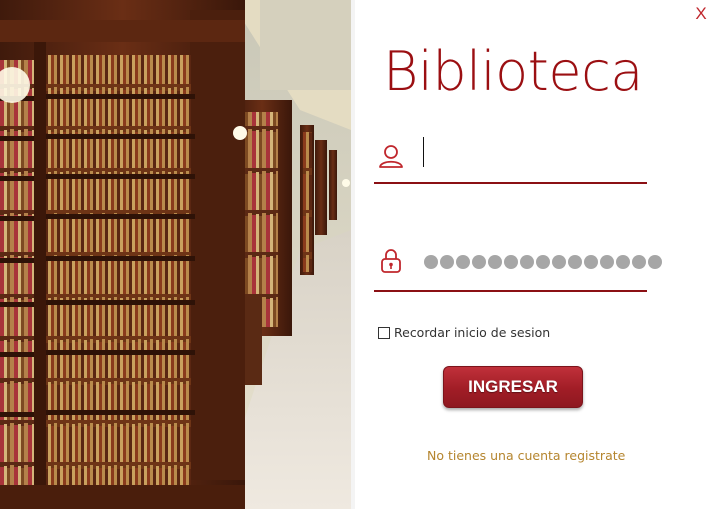 This screenshot has width=718, height=509. What do you see at coordinates (526, 455) in the screenshot?
I see `register-link: No tienes una cuenta registrate` at bounding box center [526, 455].